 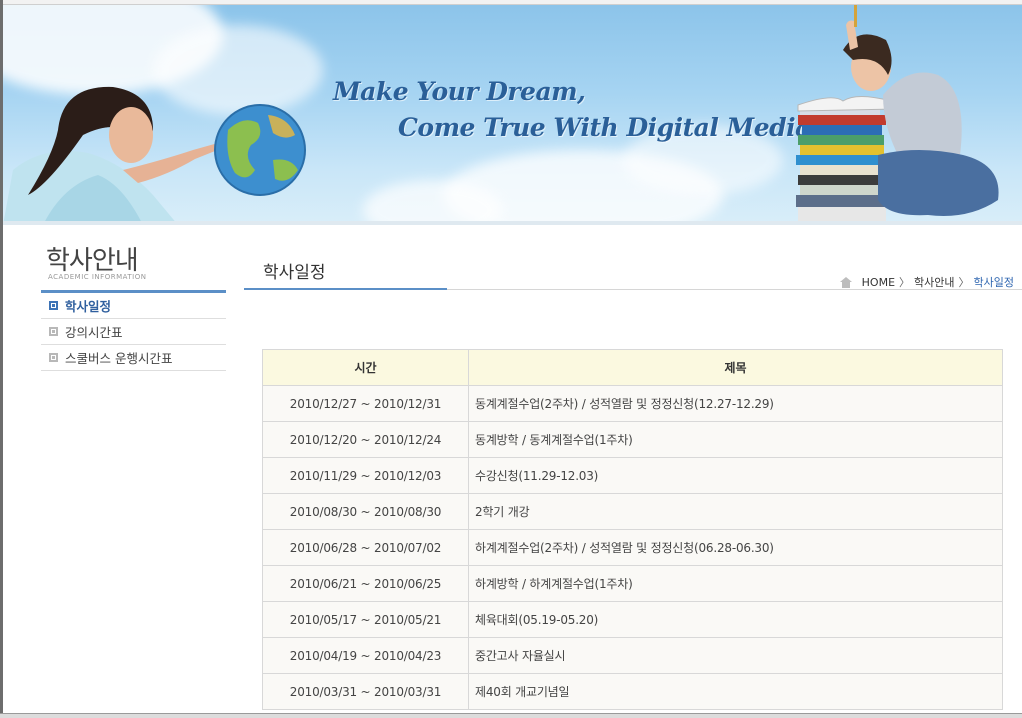 What do you see at coordinates (735, 511) in the screenshot?
I see `schedule-title: 2학기 개강` at bounding box center [735, 511].